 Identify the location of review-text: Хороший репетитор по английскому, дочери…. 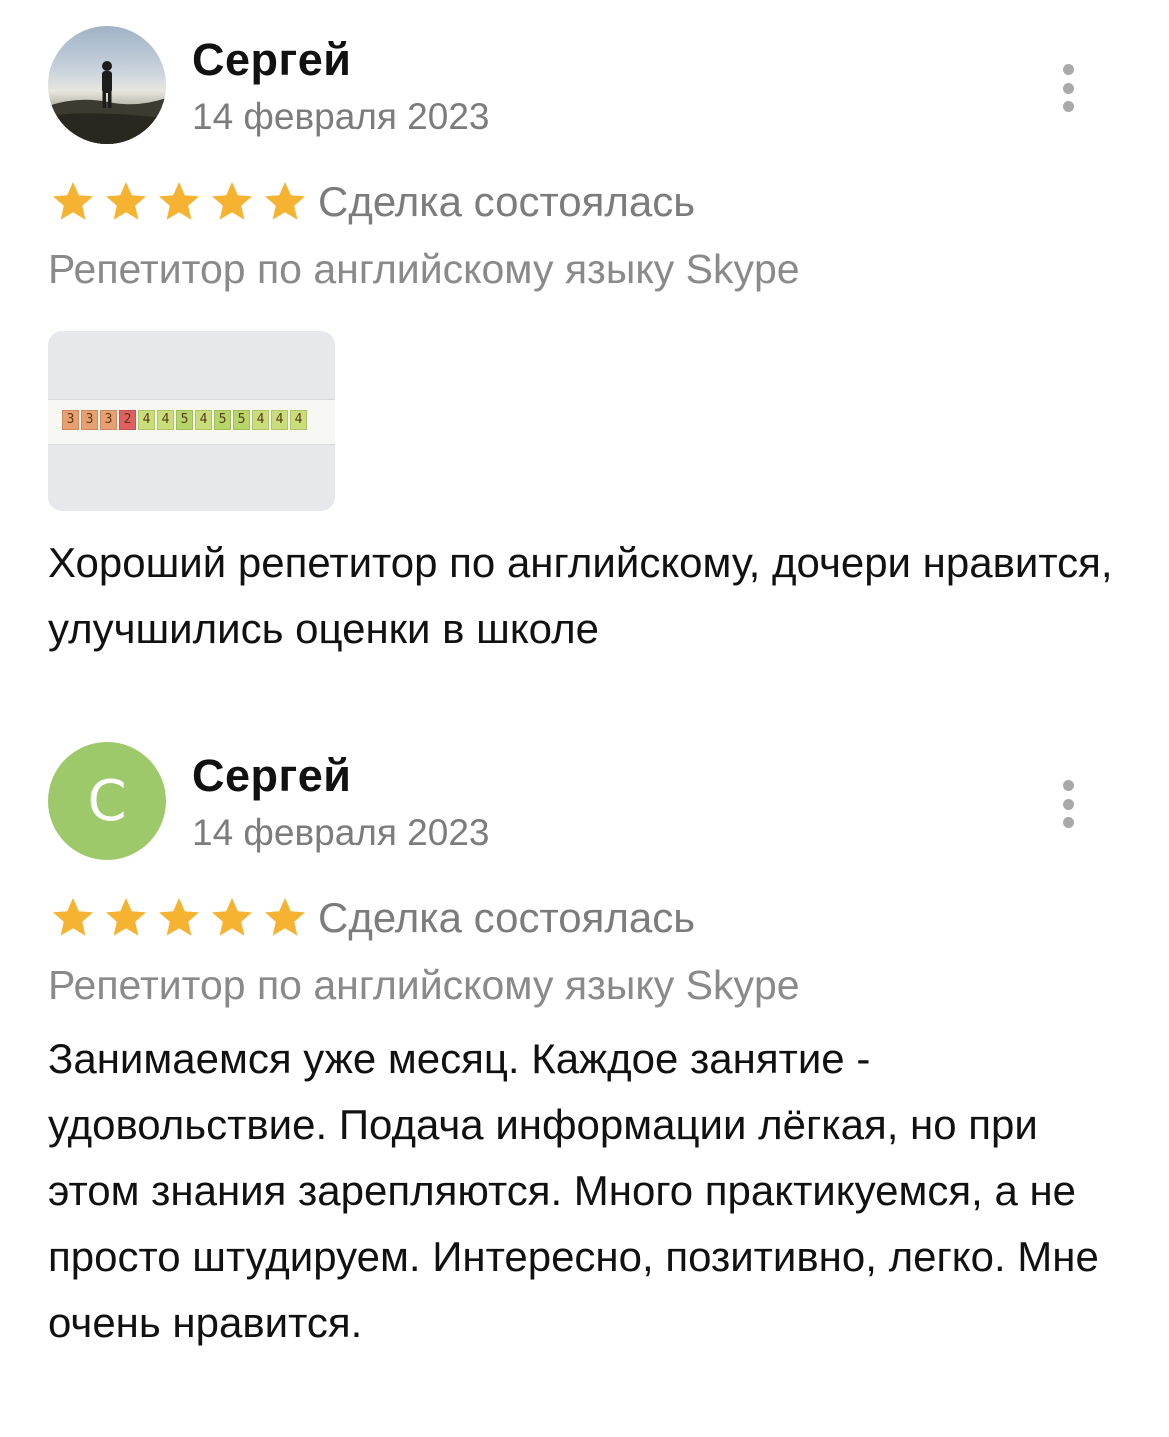
(580, 595).